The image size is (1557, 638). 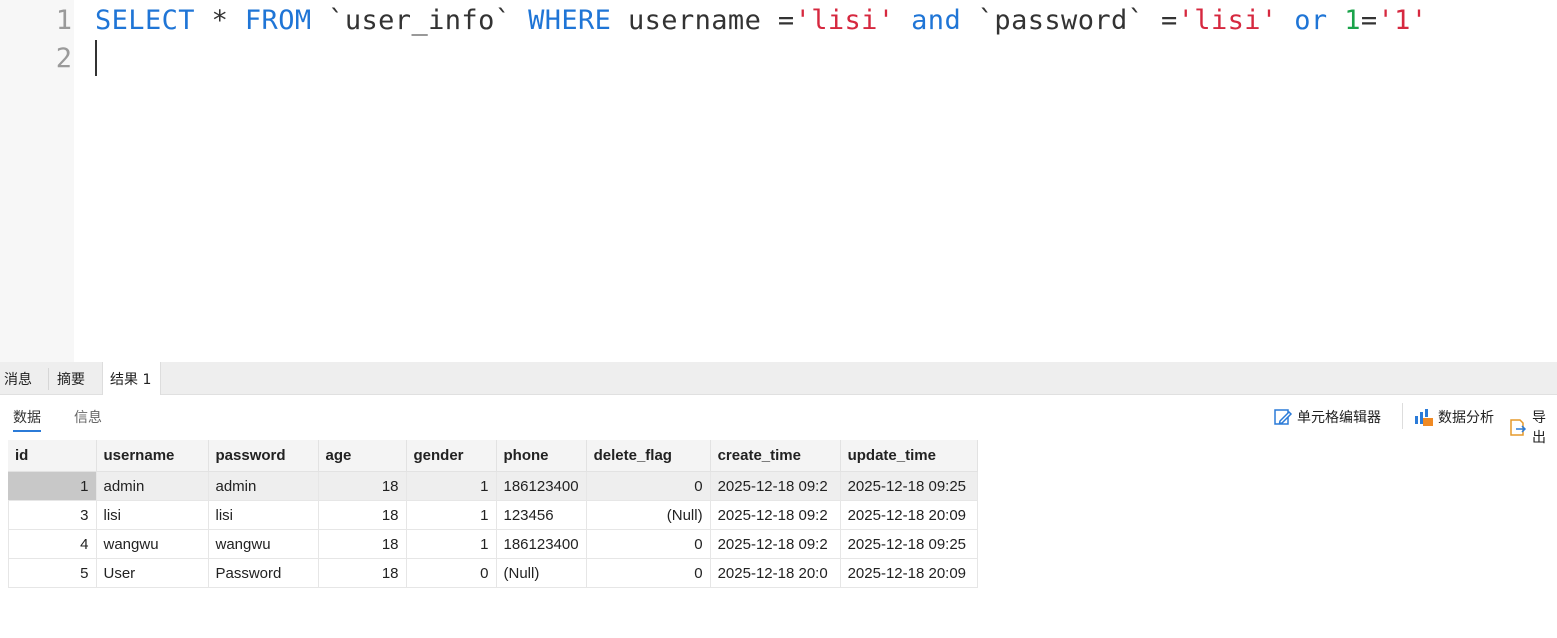 What do you see at coordinates (152, 544) in the screenshot?
I see `cell-username: wangwu` at bounding box center [152, 544].